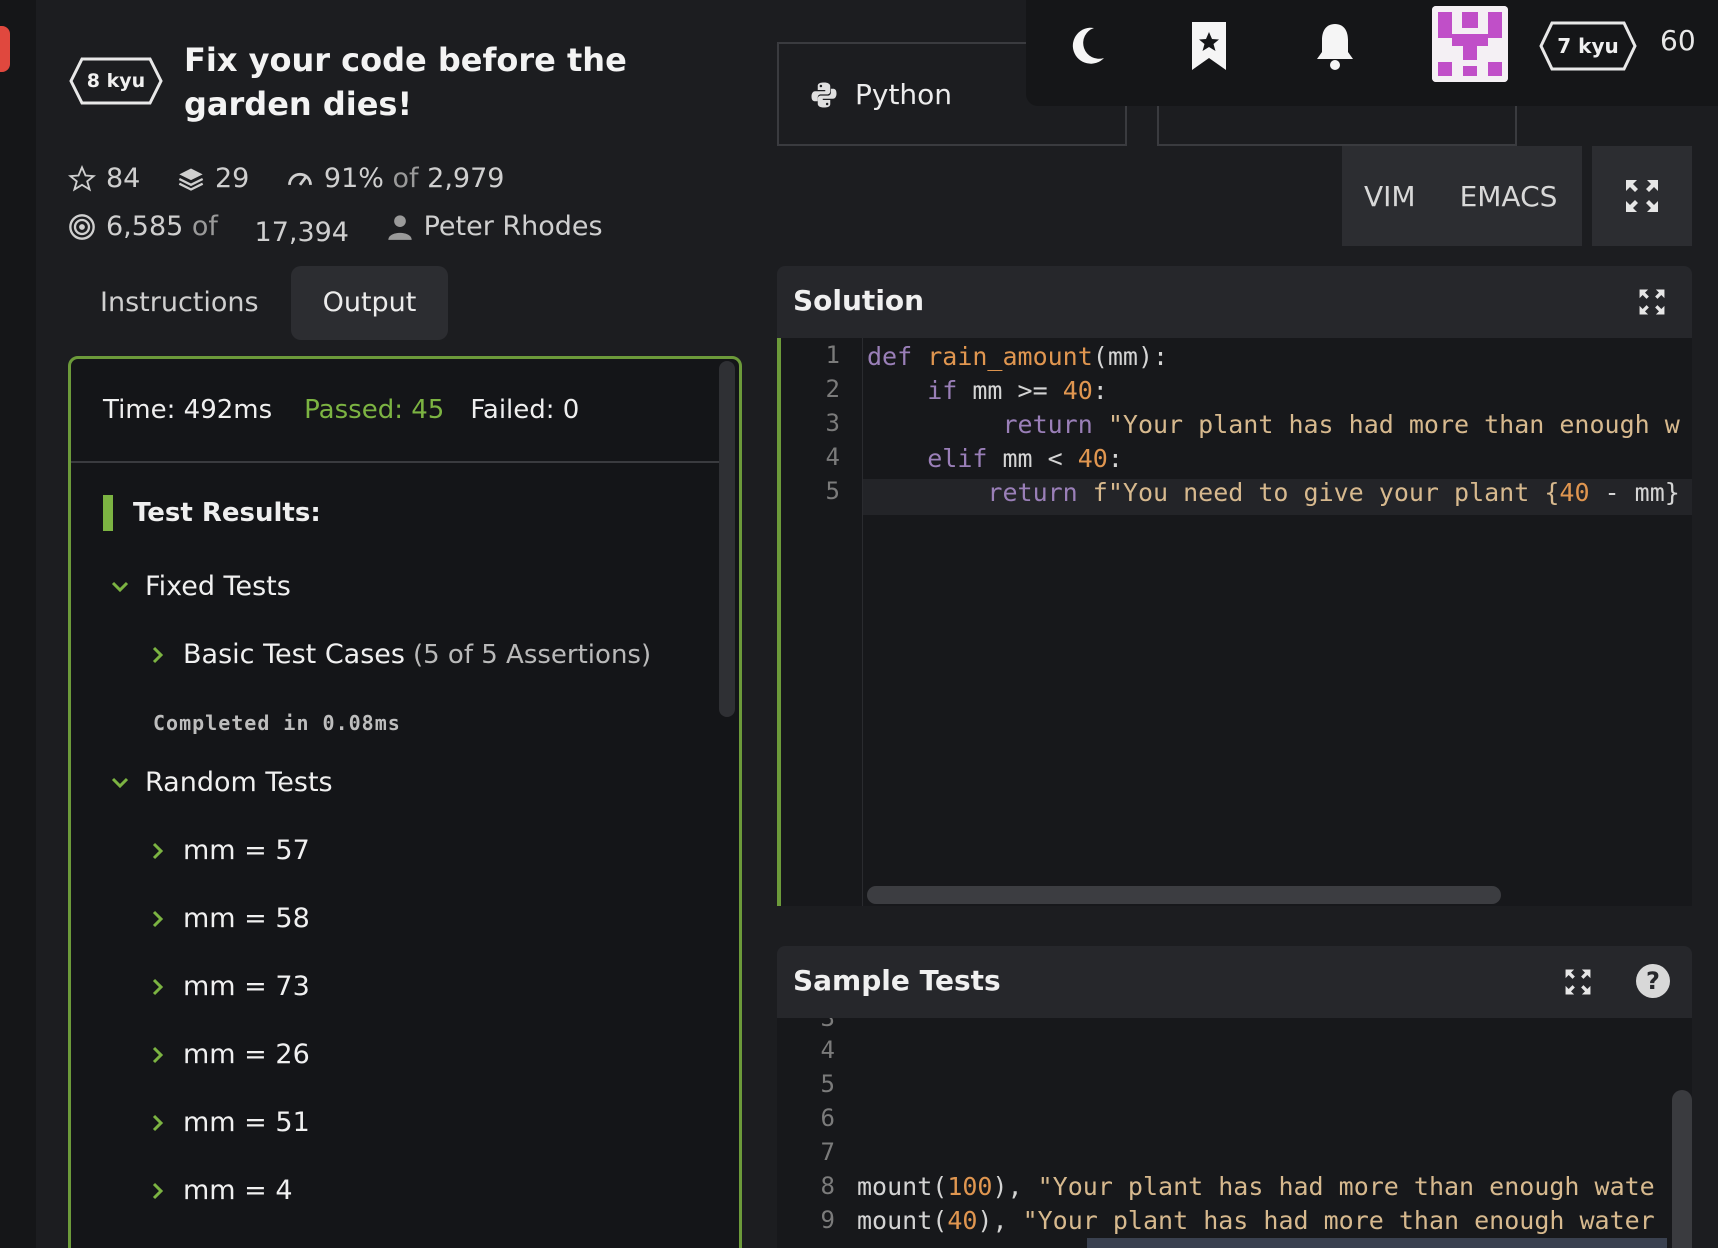 Image resolution: width=1718 pixels, height=1248 pixels. I want to click on star-icon, so click(82, 178).